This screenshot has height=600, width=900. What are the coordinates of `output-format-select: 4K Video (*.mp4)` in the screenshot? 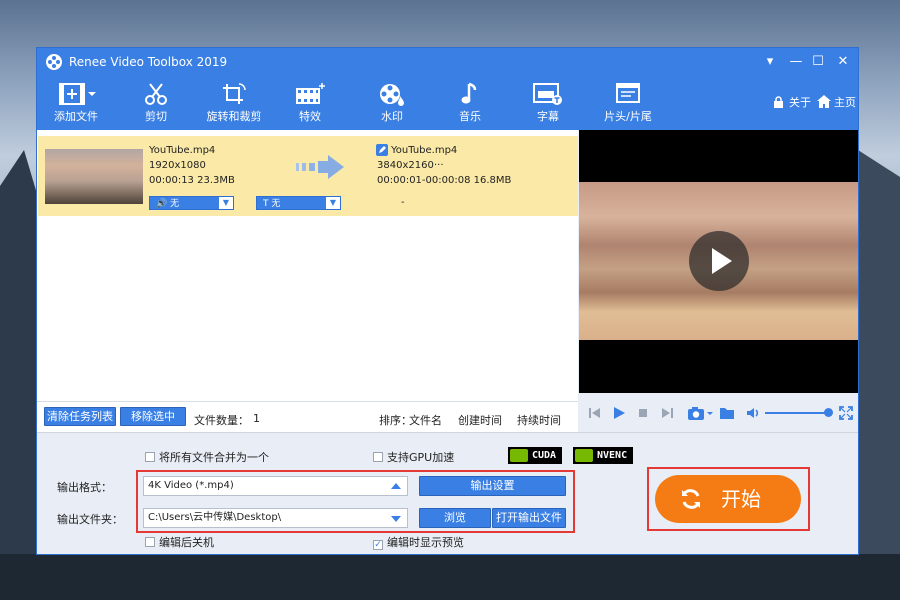 It's located at (275, 486).